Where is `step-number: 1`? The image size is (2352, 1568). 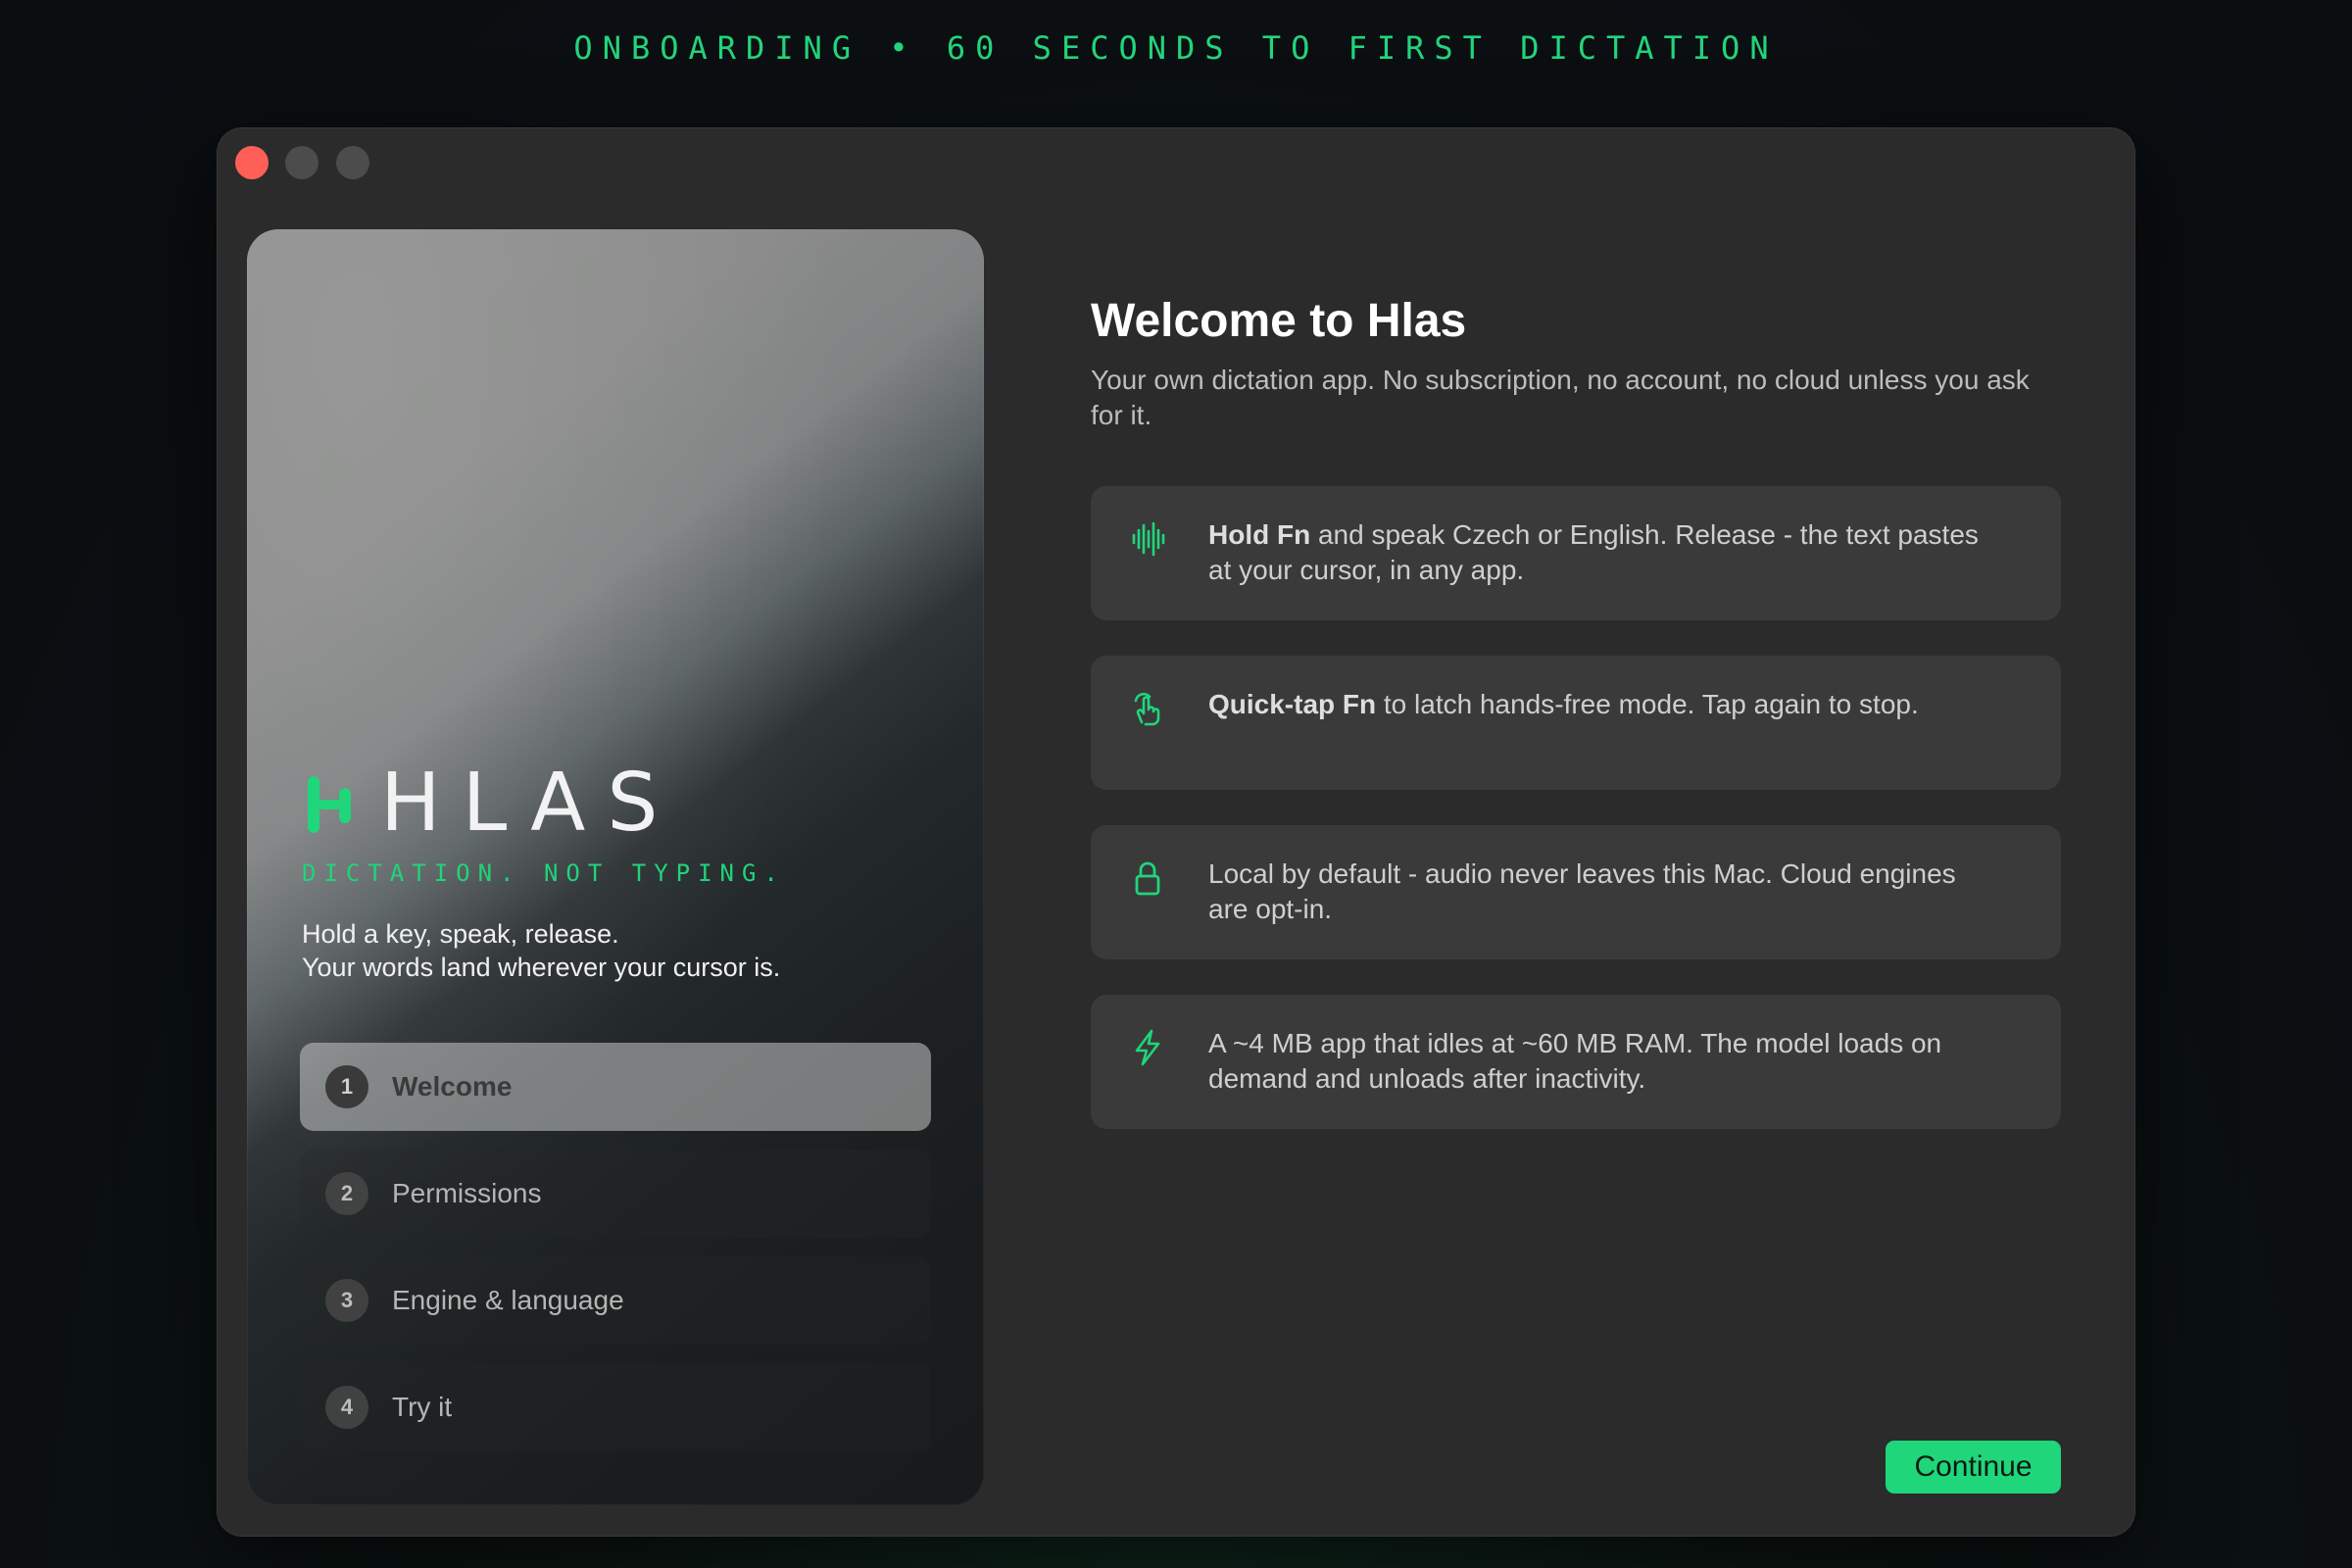
step-number: 1 is located at coordinates (346, 1086).